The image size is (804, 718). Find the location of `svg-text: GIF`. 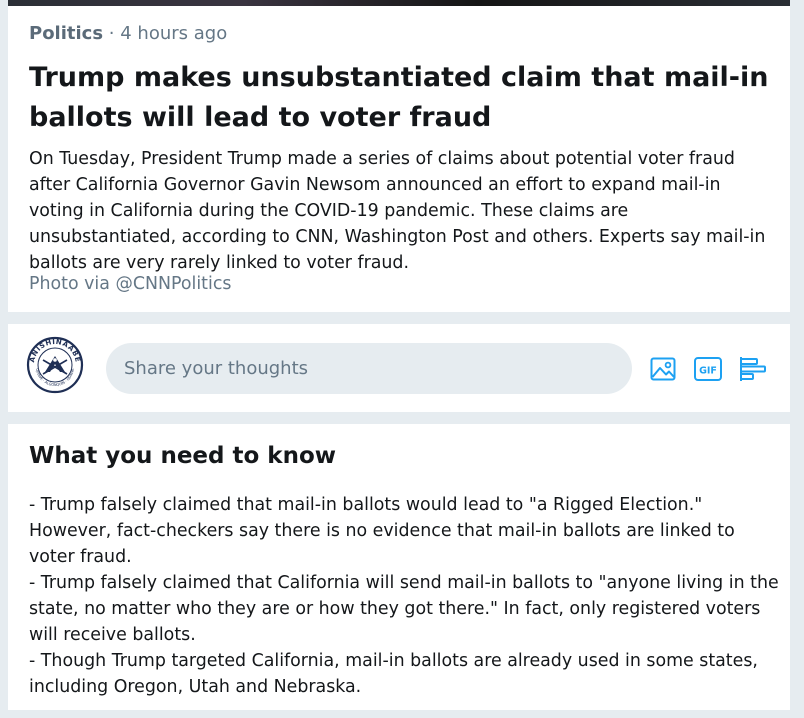

svg-text: GIF is located at coordinates (708, 371).